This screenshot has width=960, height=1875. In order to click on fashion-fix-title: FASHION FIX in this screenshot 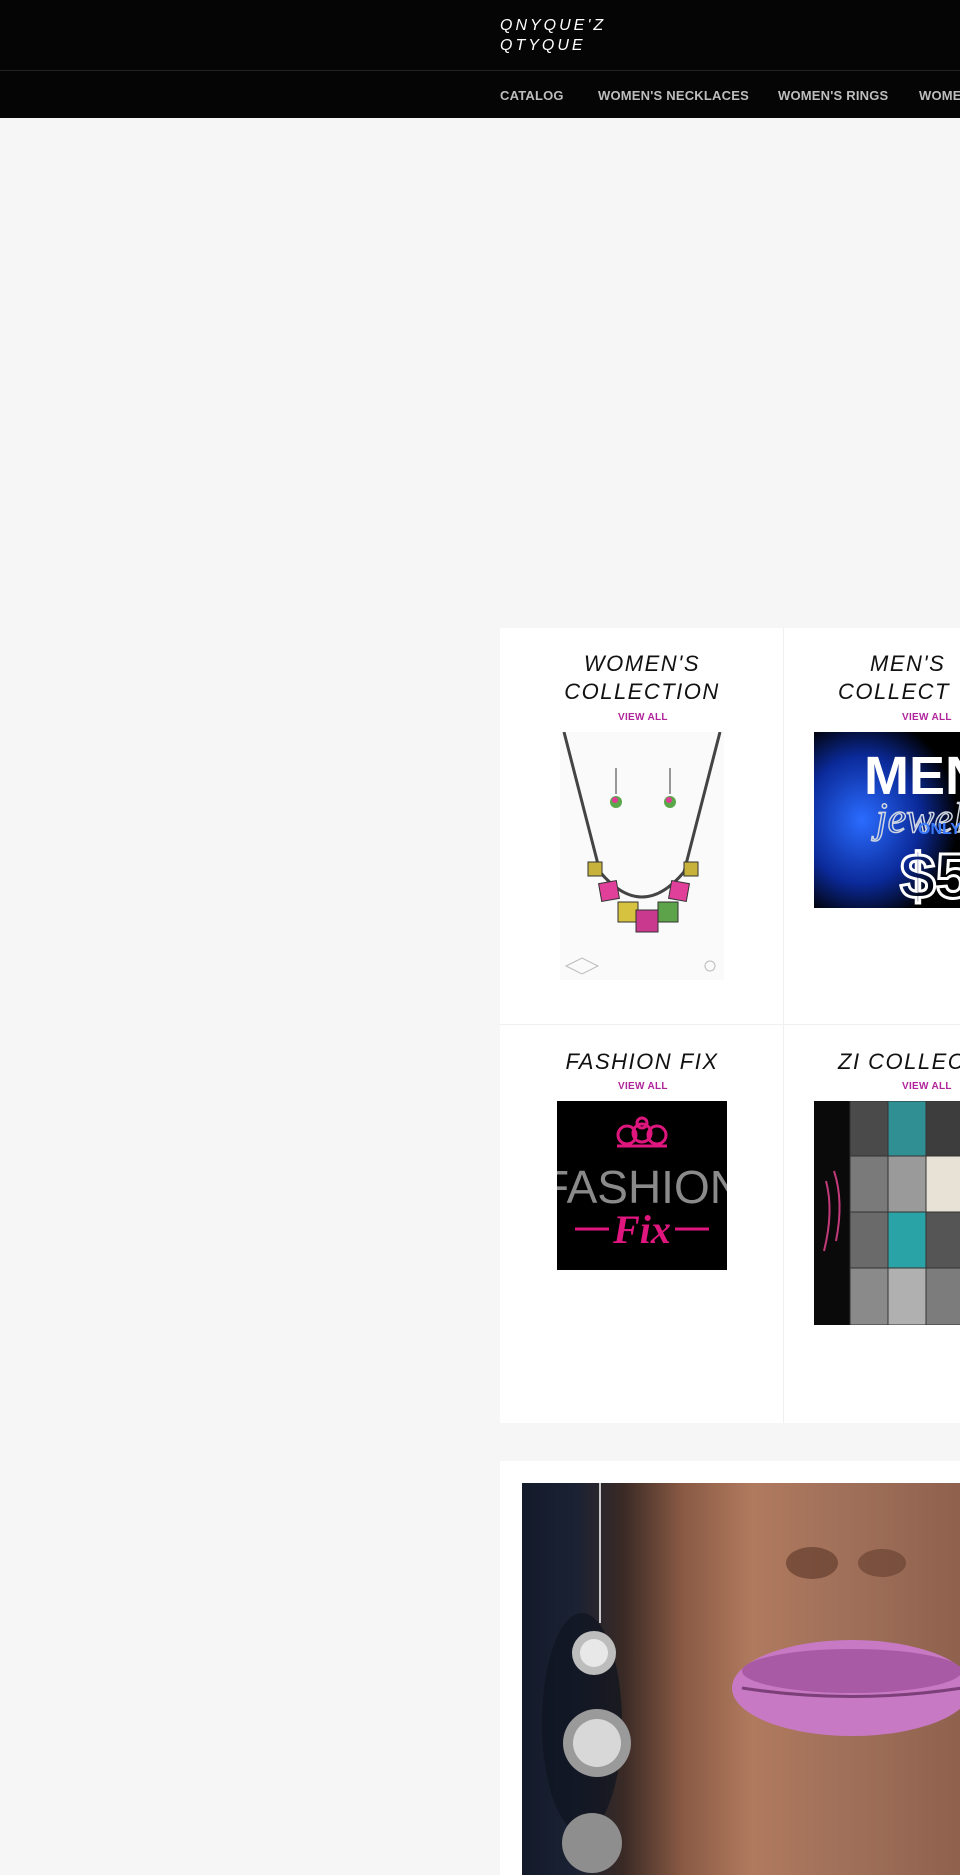, I will do `click(642, 1062)`.